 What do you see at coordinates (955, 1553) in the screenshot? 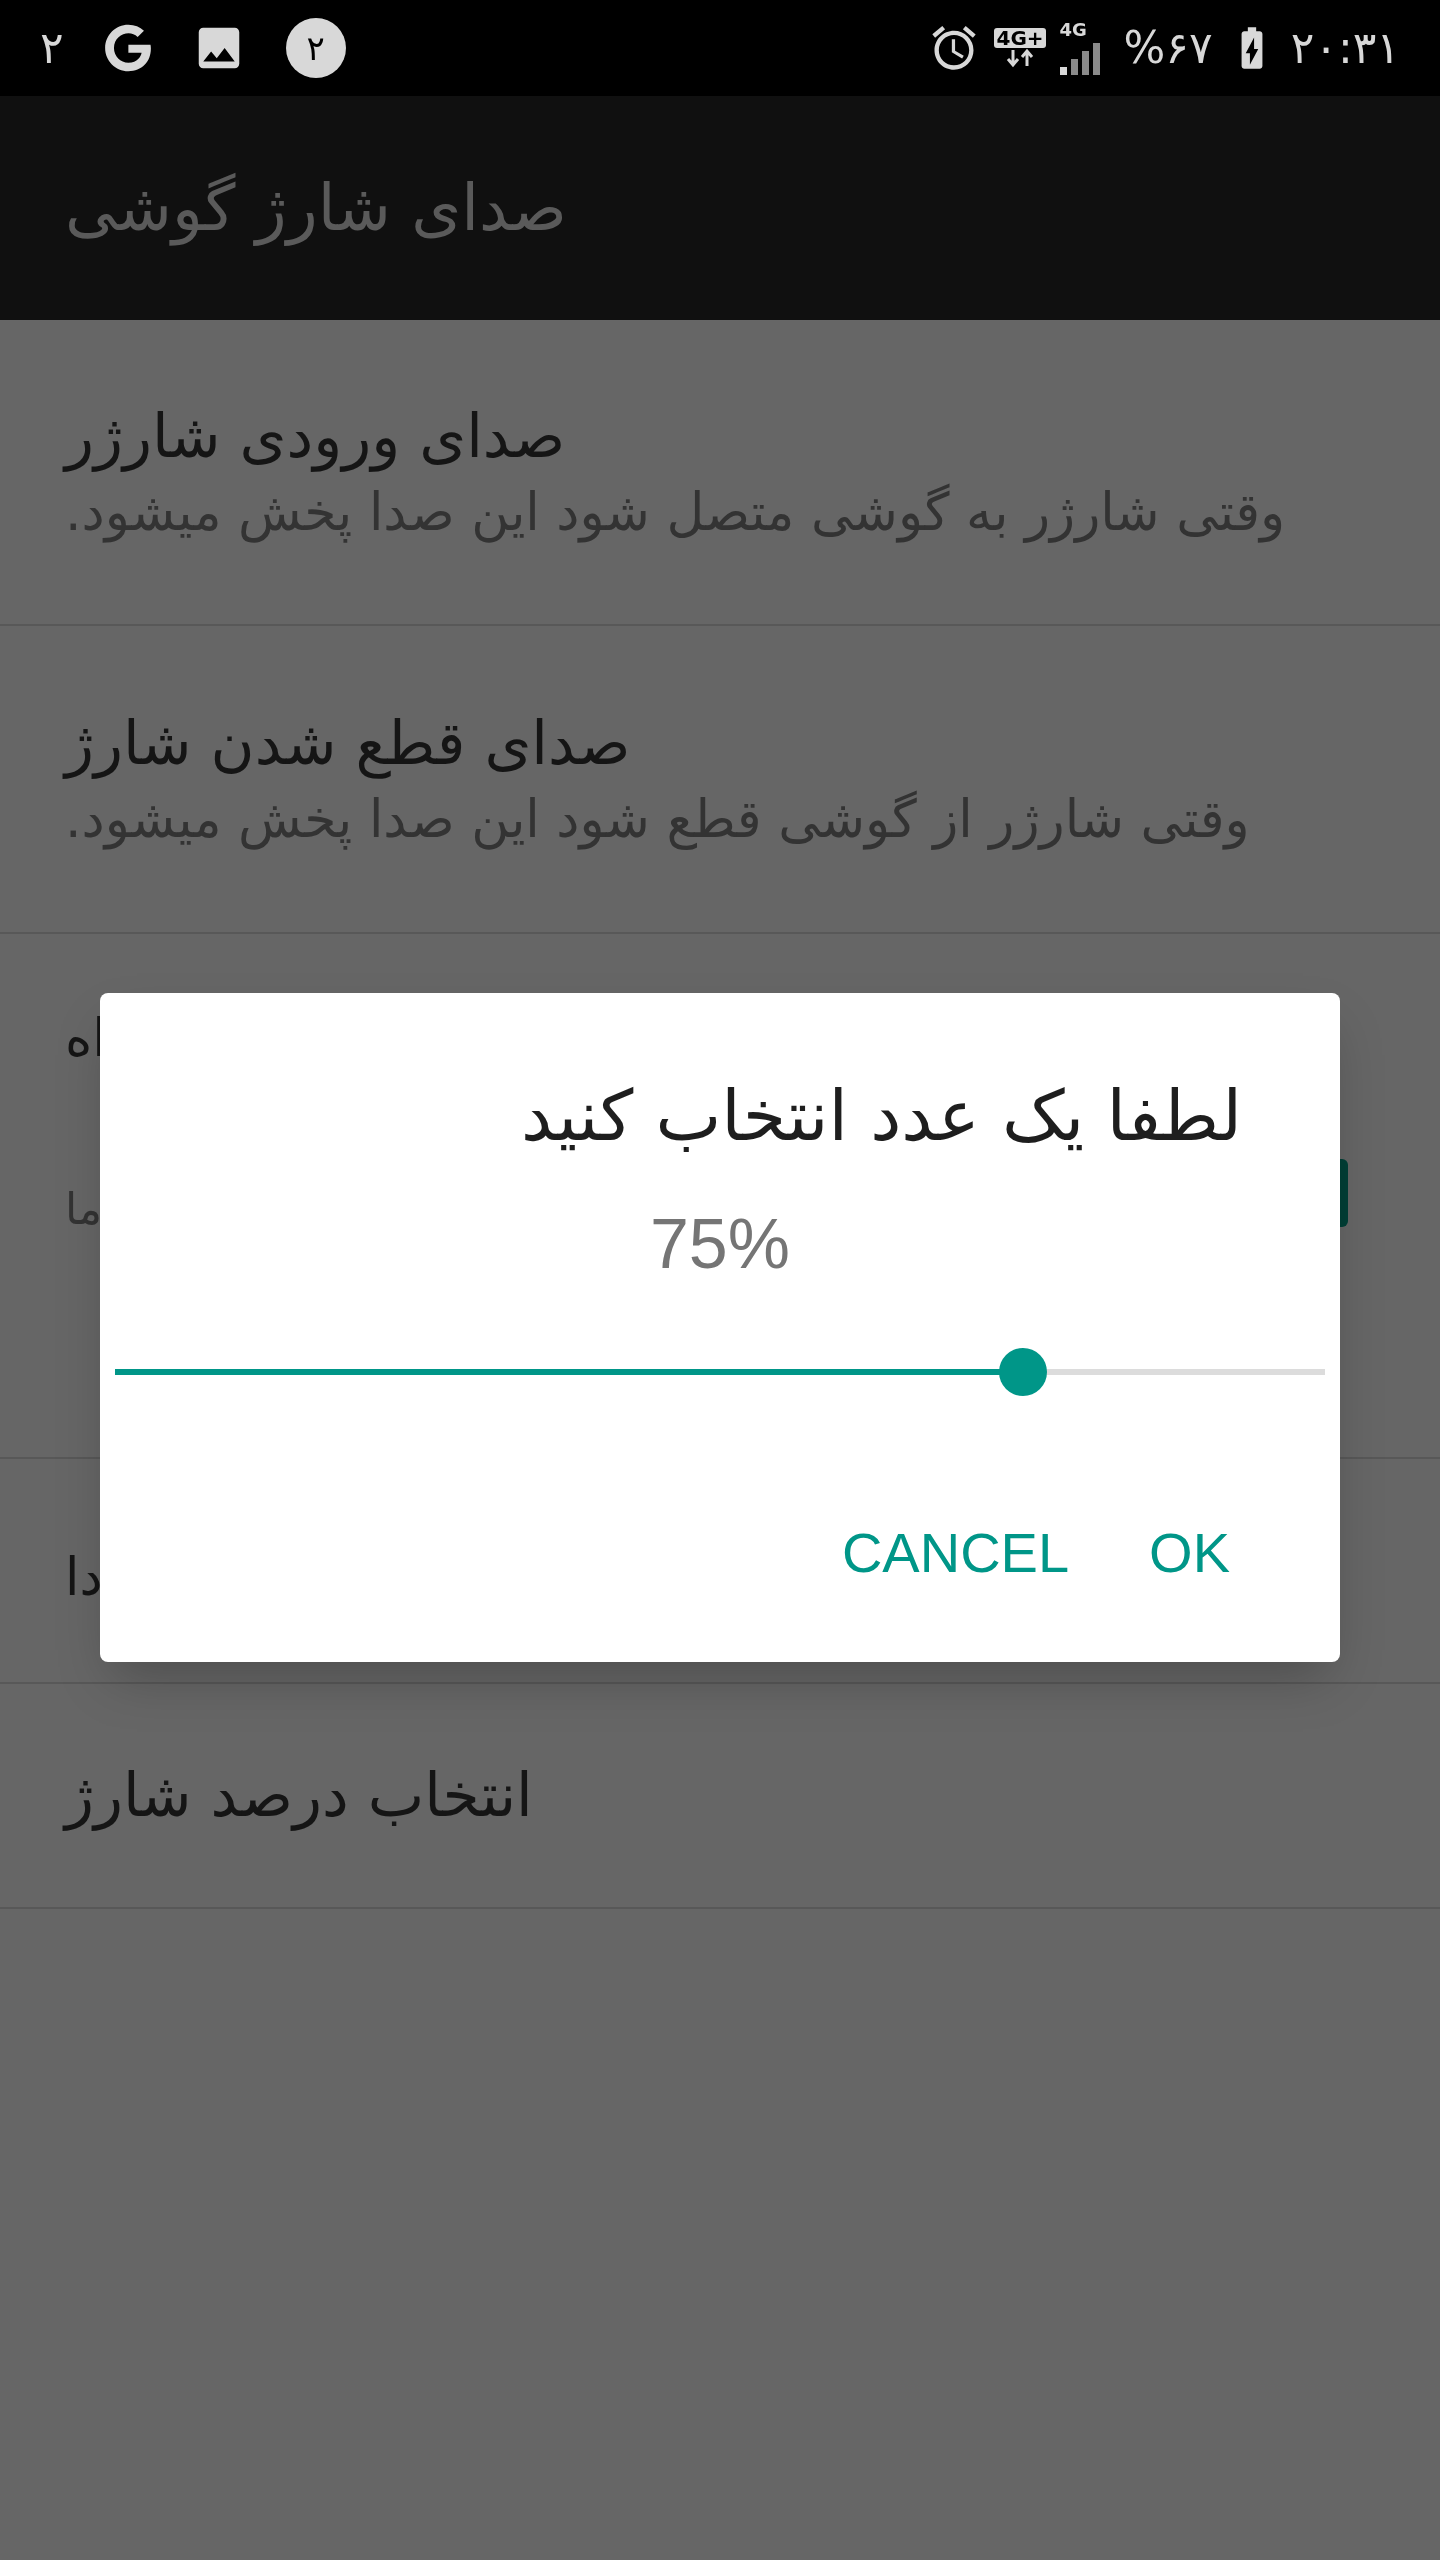
I see `dialog-button: CANCEL` at bounding box center [955, 1553].